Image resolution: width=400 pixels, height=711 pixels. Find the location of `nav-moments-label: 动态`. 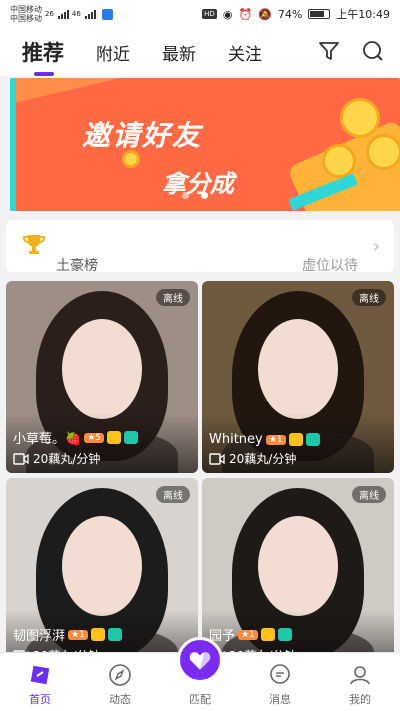

nav-moments-label: 动态 is located at coordinates (120, 699).